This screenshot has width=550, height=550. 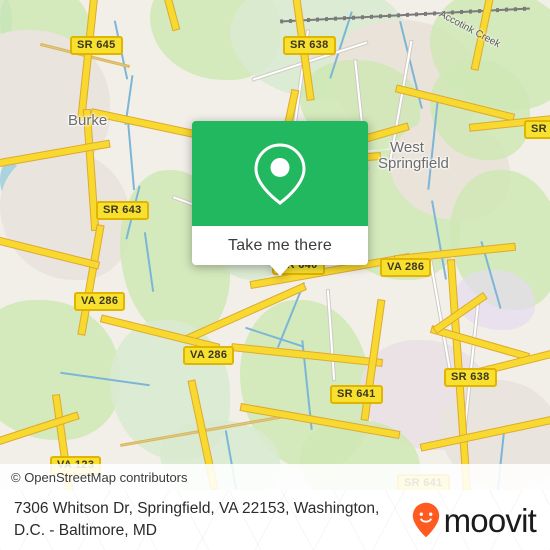 I want to click on location-pin-icon, so click(x=280, y=173).